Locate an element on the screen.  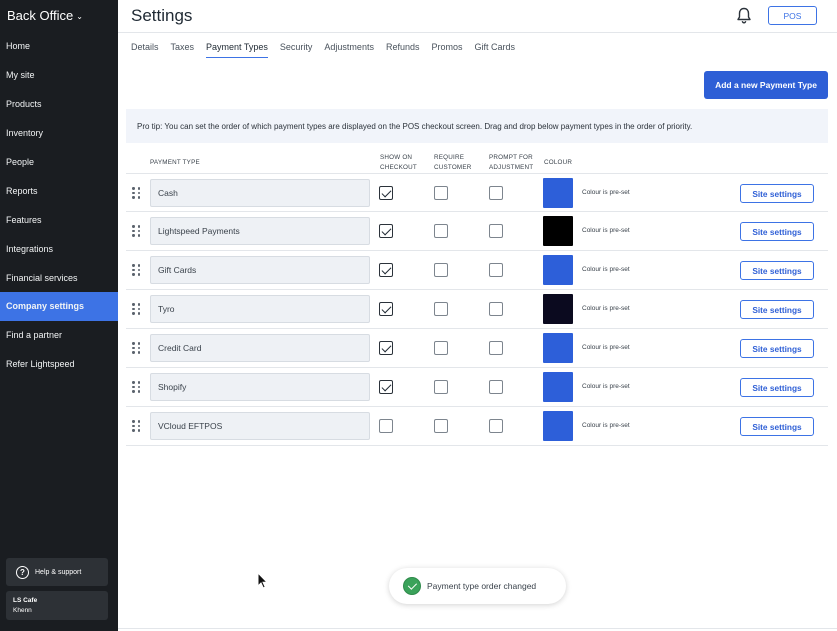
help-support-button: ? Help & support is located at coordinates (57, 572).